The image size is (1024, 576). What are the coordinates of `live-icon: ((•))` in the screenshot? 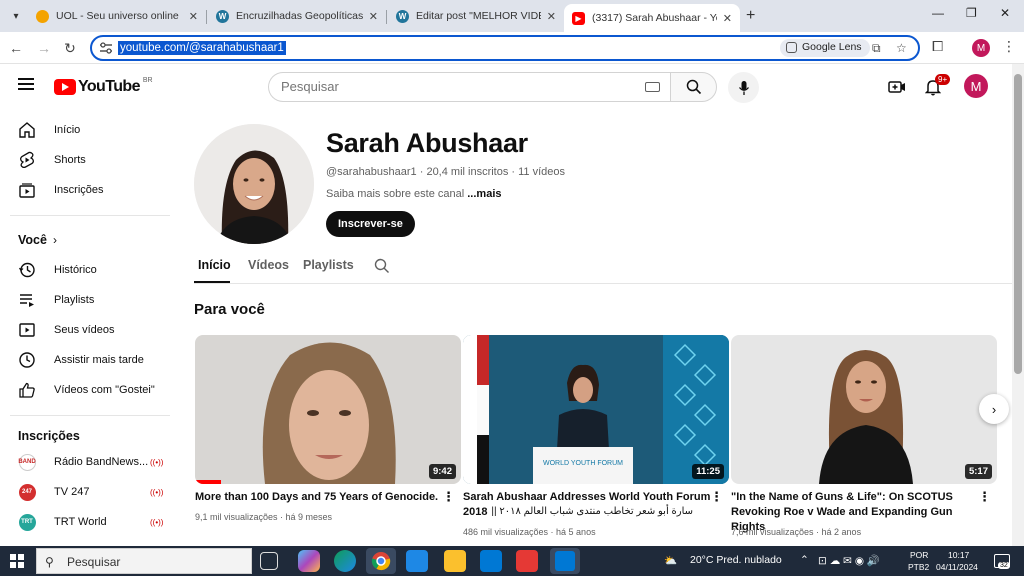 It's located at (157, 492).